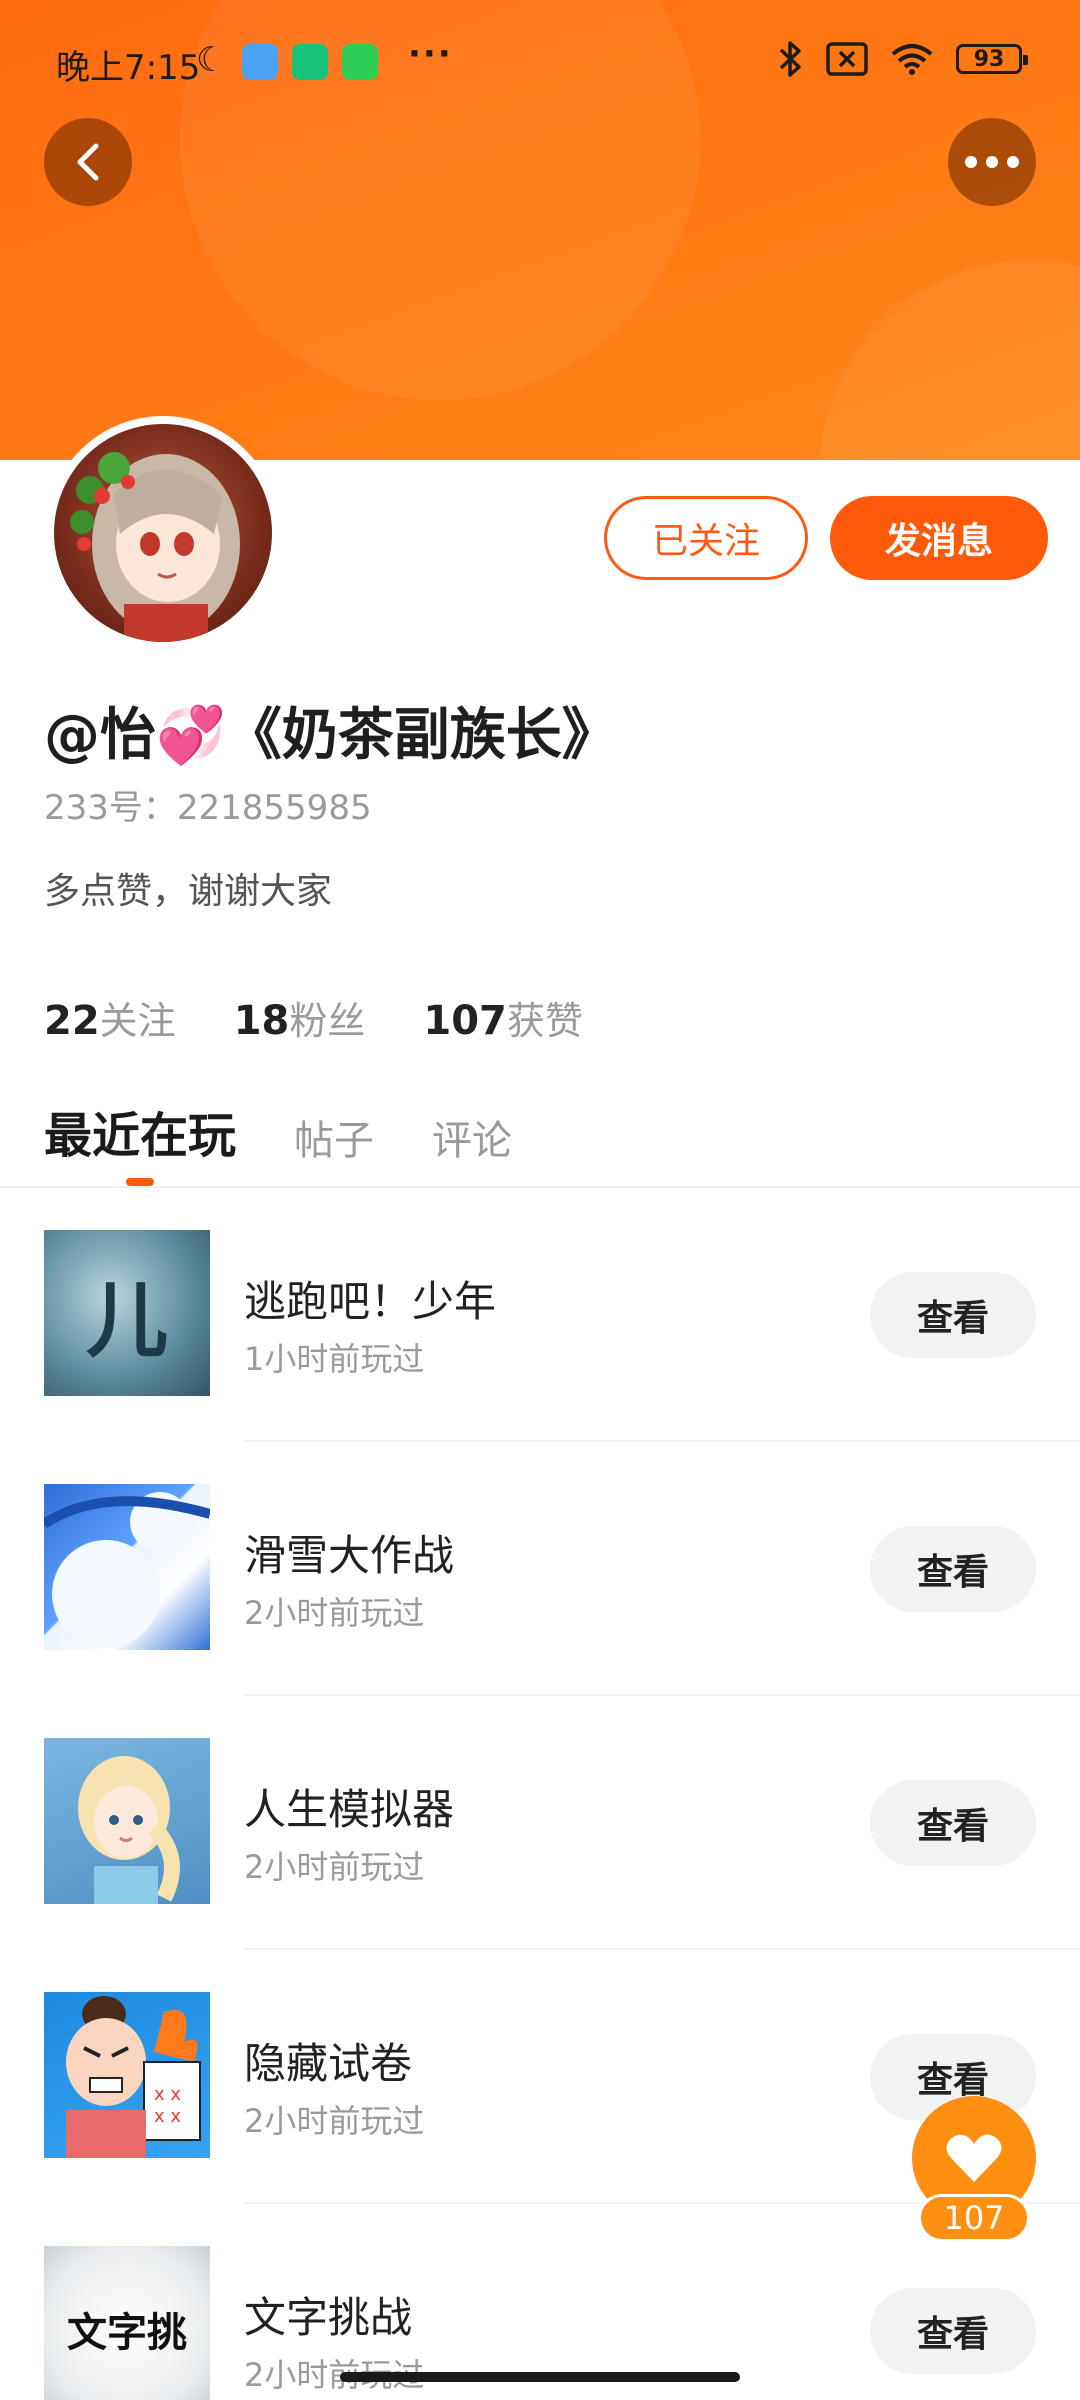 This screenshot has width=1080, height=2400. Describe the element at coordinates (331, 735) in the screenshot. I see `username: @怡💞《奶茶副族长》` at that location.